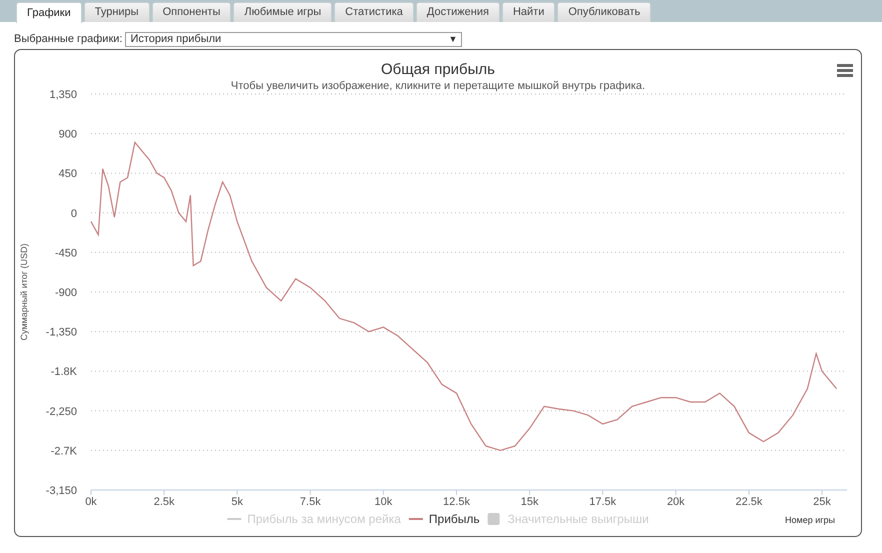 The image size is (882, 553). Describe the element at coordinates (68, 40) in the screenshot. I see `selector-label: Выбранные графики:` at that location.